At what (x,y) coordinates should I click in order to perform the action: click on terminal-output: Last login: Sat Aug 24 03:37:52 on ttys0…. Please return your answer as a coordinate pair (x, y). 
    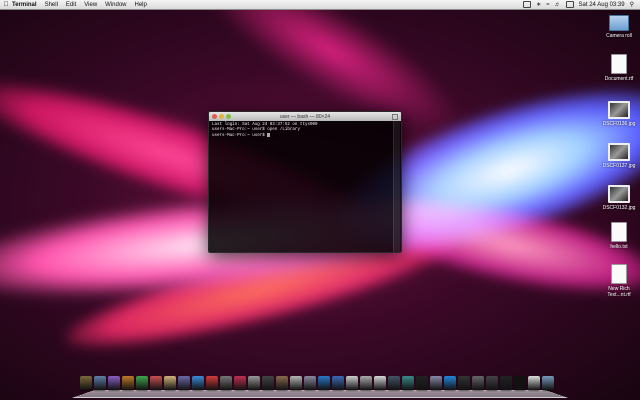
    Looking at the image, I should click on (305, 186).